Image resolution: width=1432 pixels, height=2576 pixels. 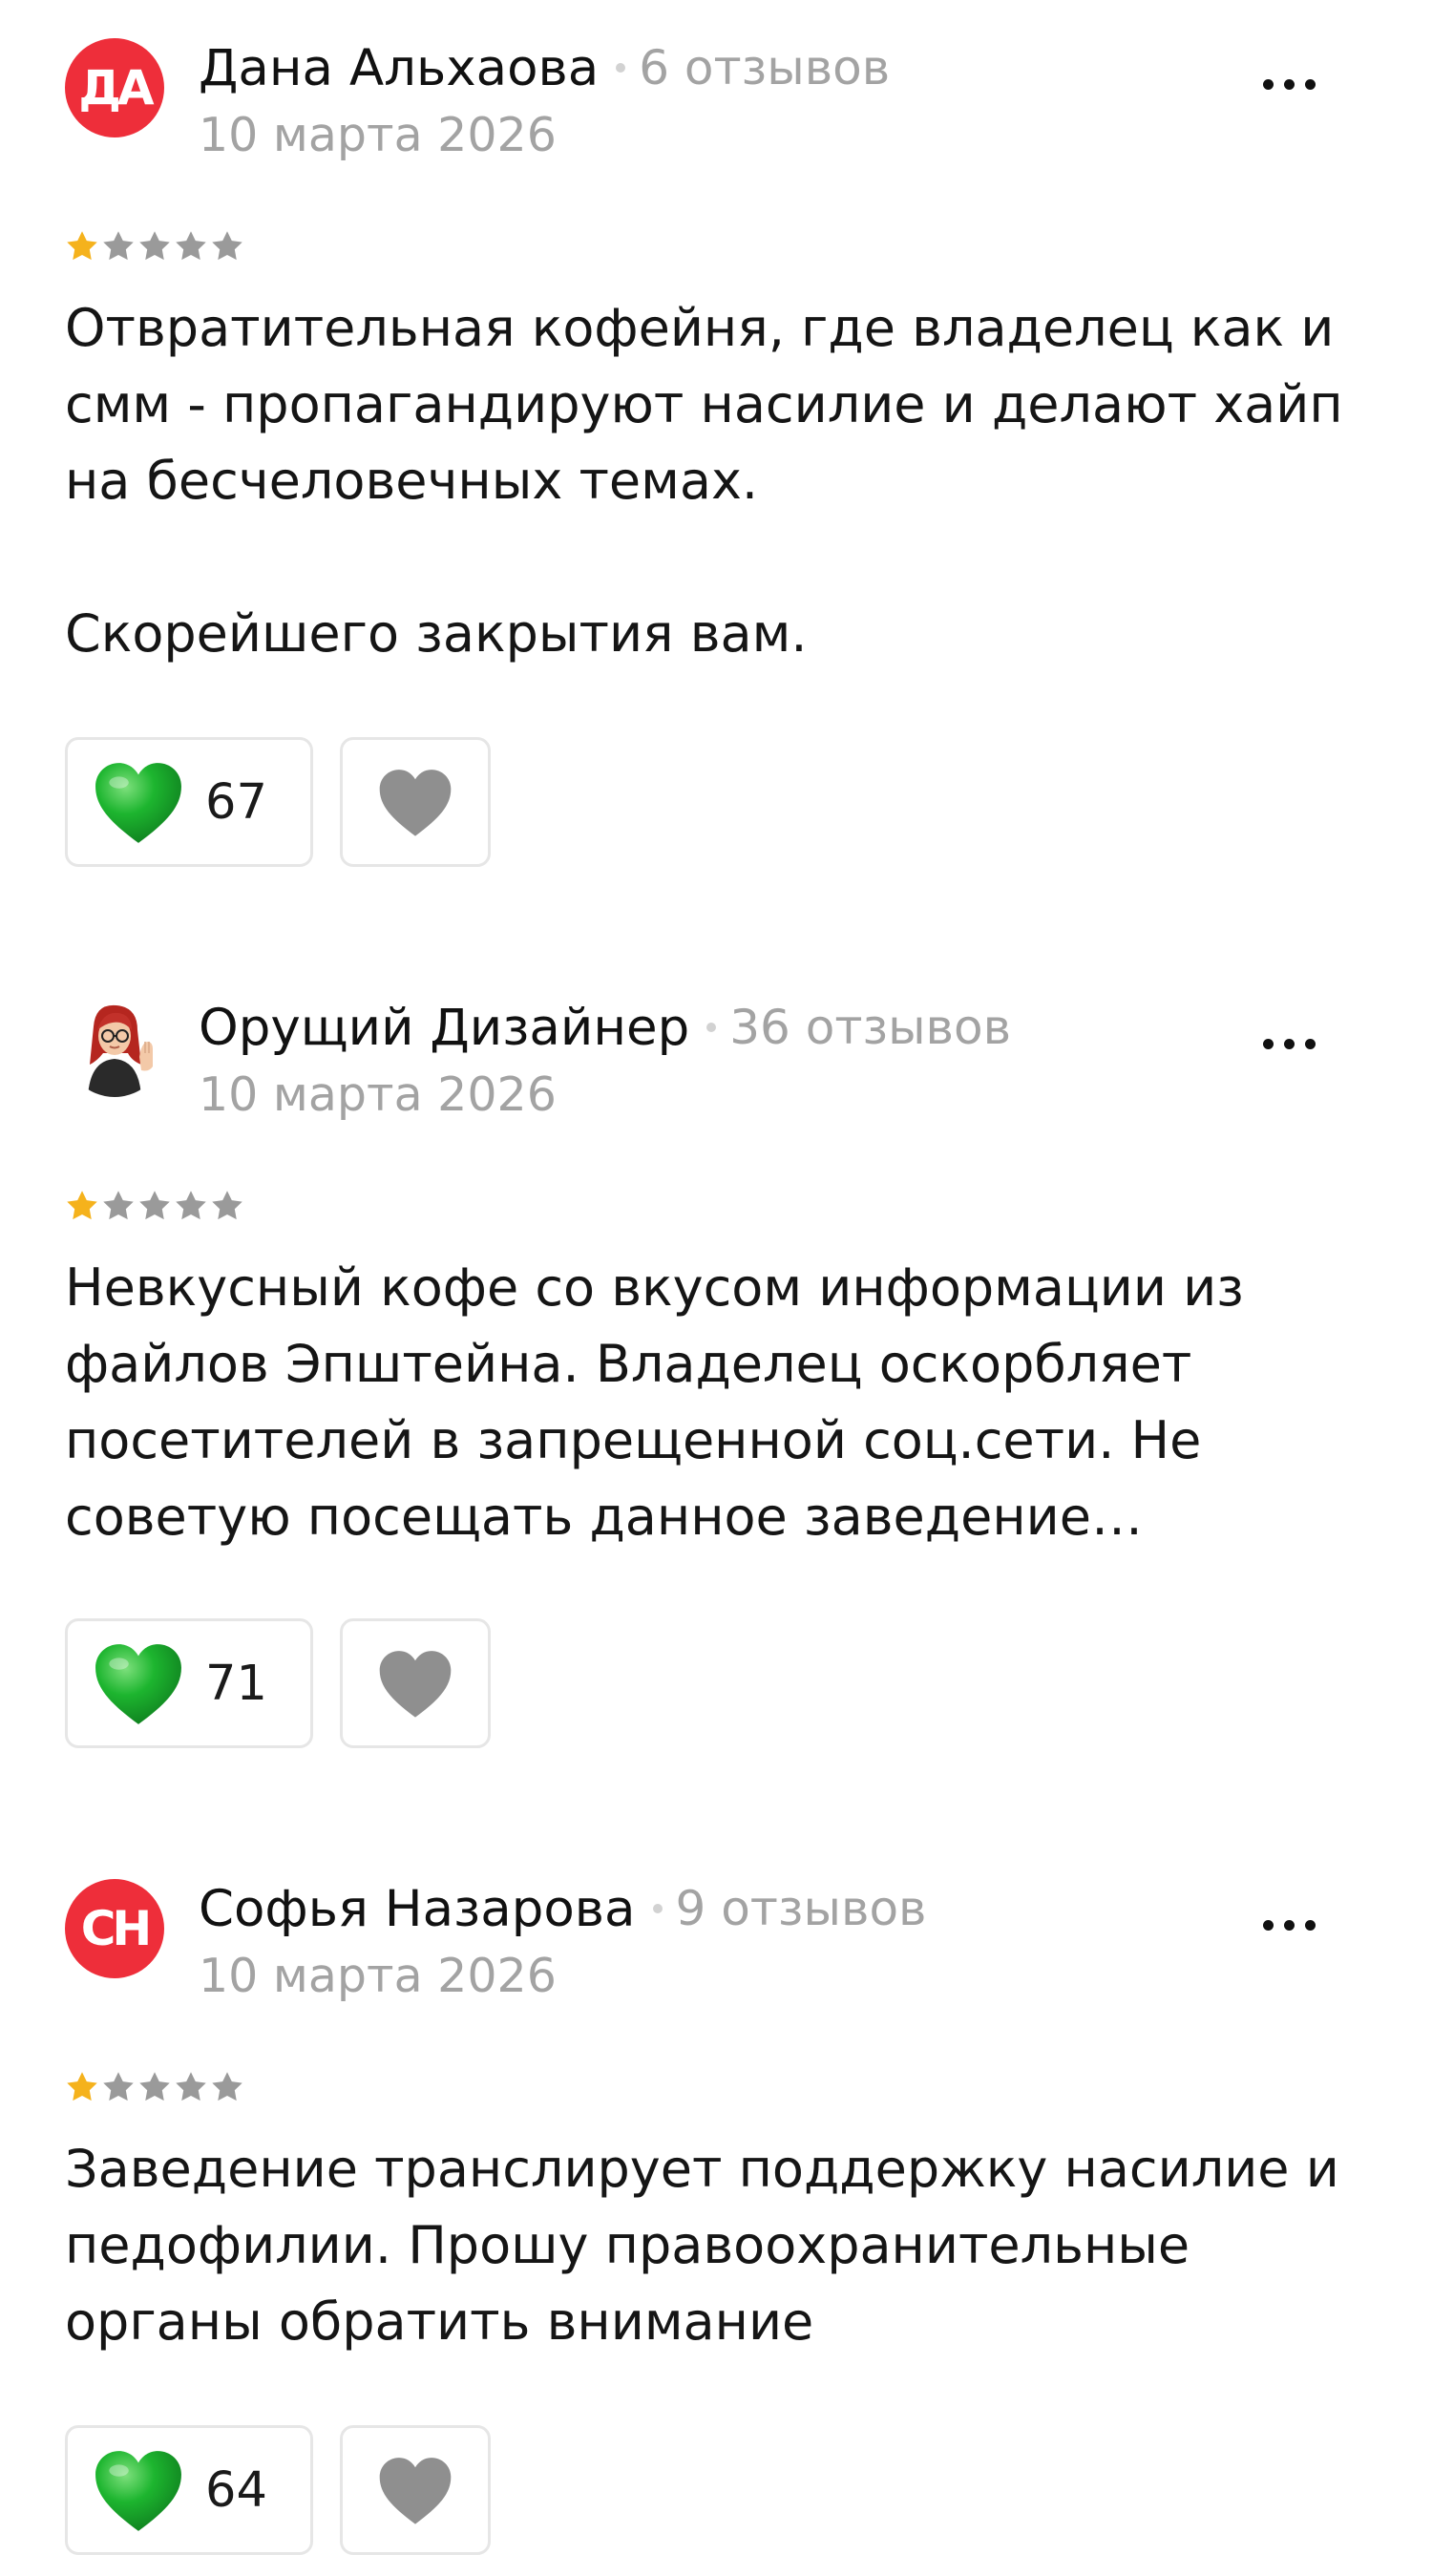 I want to click on like-count: 67, so click(x=236, y=802).